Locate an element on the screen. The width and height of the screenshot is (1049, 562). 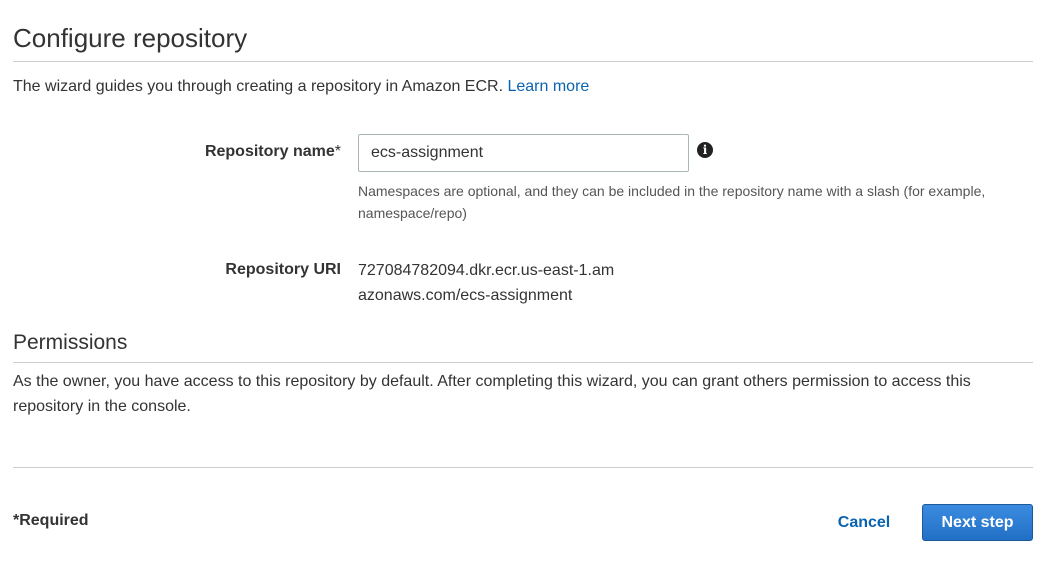
required-note: *Required is located at coordinates (51, 520).